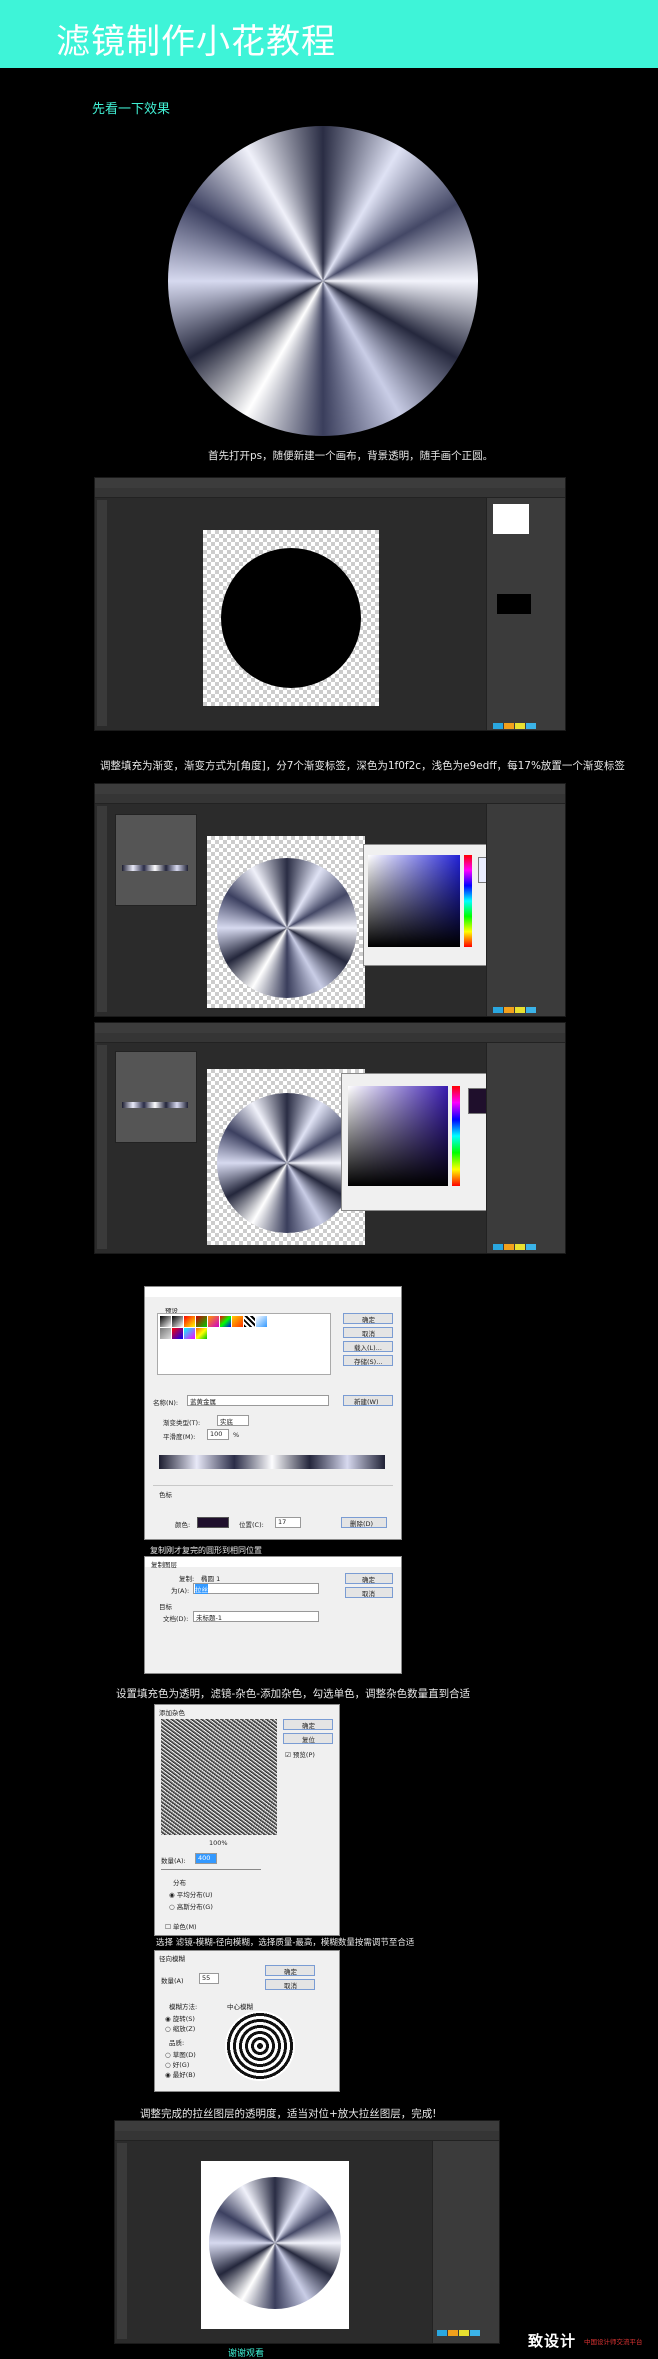  I want to click on amount-label: 数量(A), so click(172, 1981).